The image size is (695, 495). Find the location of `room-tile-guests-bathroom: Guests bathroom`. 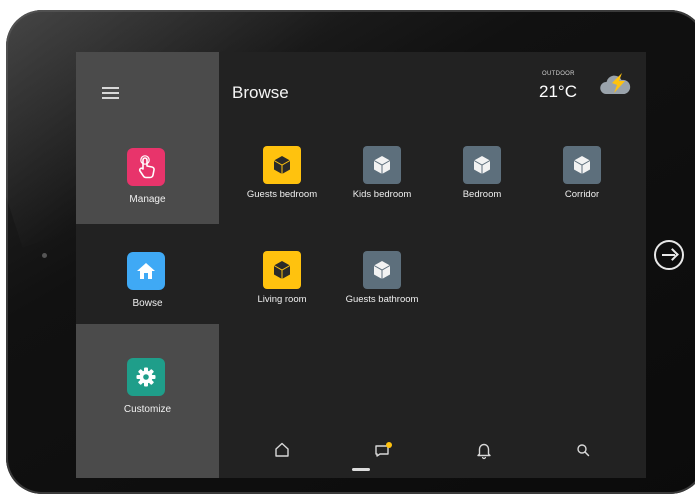

room-tile-guests-bathroom: Guests bathroom is located at coordinates (382, 278).